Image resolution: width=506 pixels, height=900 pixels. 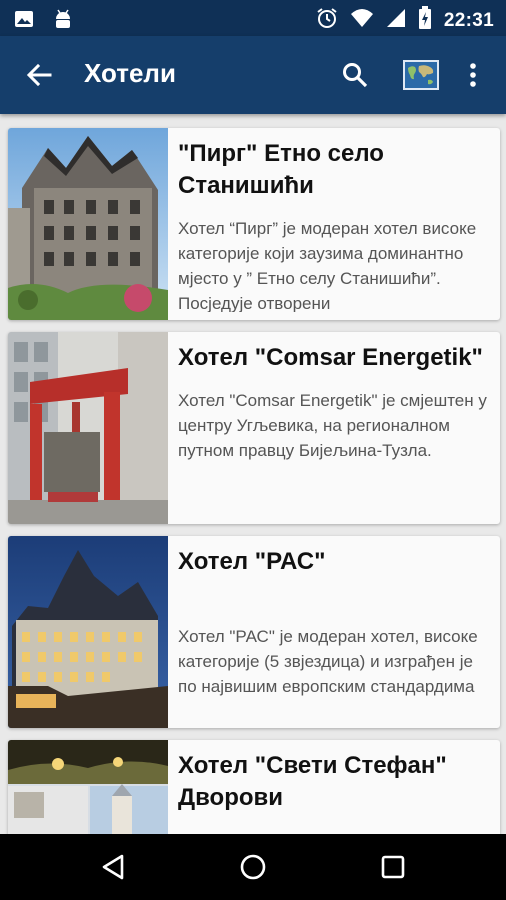 I want to click on page-title: Хотели, so click(x=130, y=73).